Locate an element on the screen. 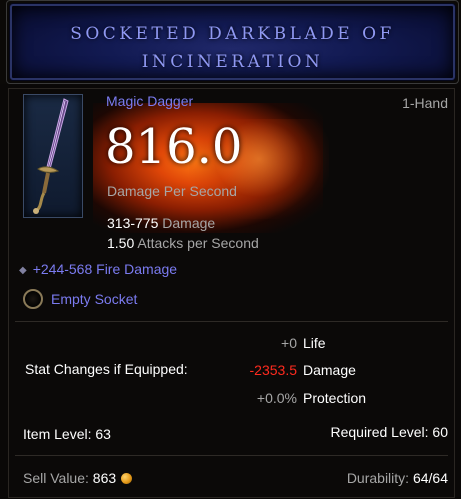  life-change-label: Life is located at coordinates (314, 343).